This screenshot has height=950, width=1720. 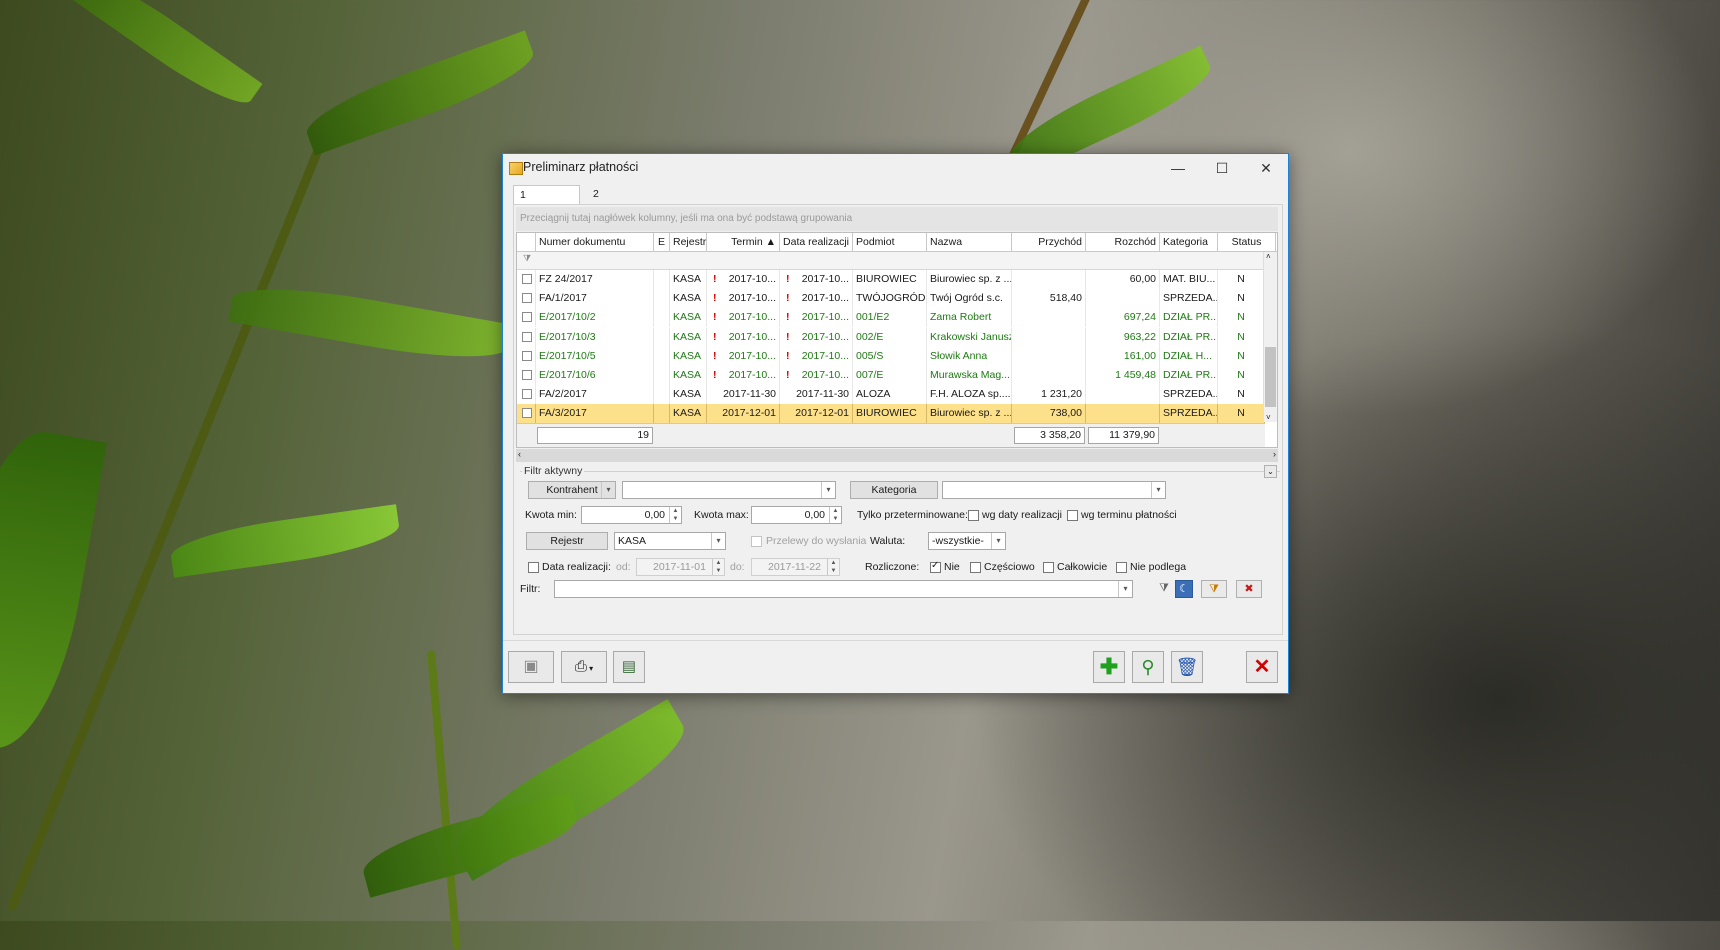 I want to click on kwota-max-input: 0,00 ▲ ▼, so click(x=796, y=515).